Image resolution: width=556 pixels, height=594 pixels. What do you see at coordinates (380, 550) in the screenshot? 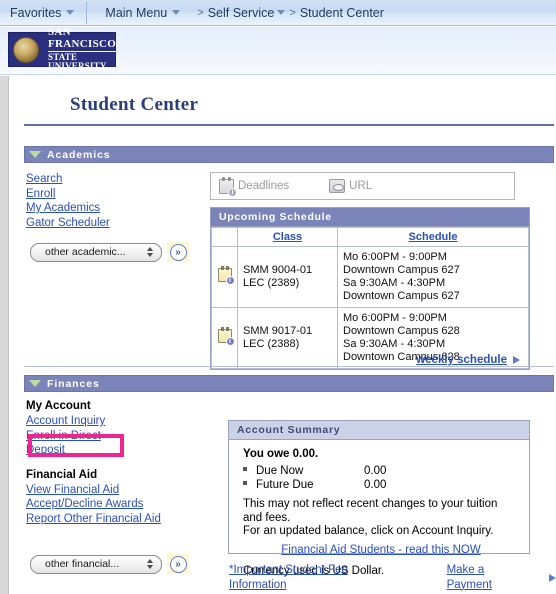
I see `link-financial-aid-students-read-now: Financial Aid Students - read this NOW` at bounding box center [380, 550].